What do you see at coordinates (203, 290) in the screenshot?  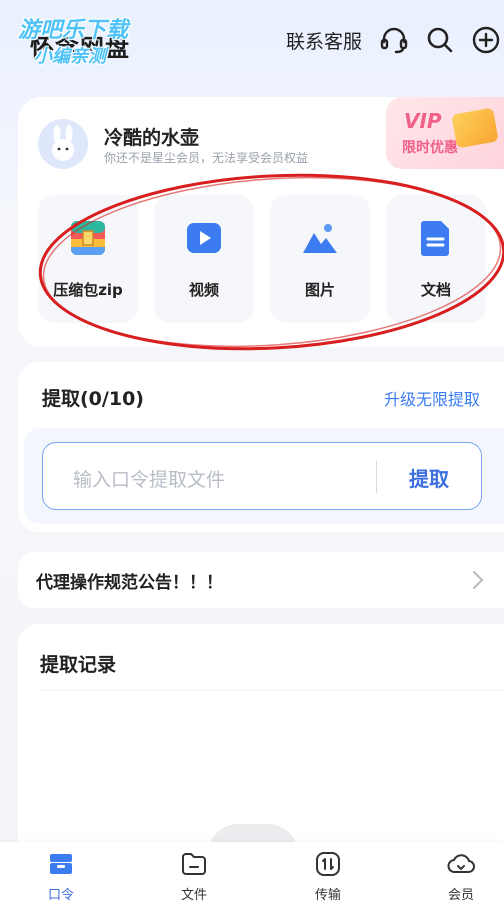 I see `category-label: 视频` at bounding box center [203, 290].